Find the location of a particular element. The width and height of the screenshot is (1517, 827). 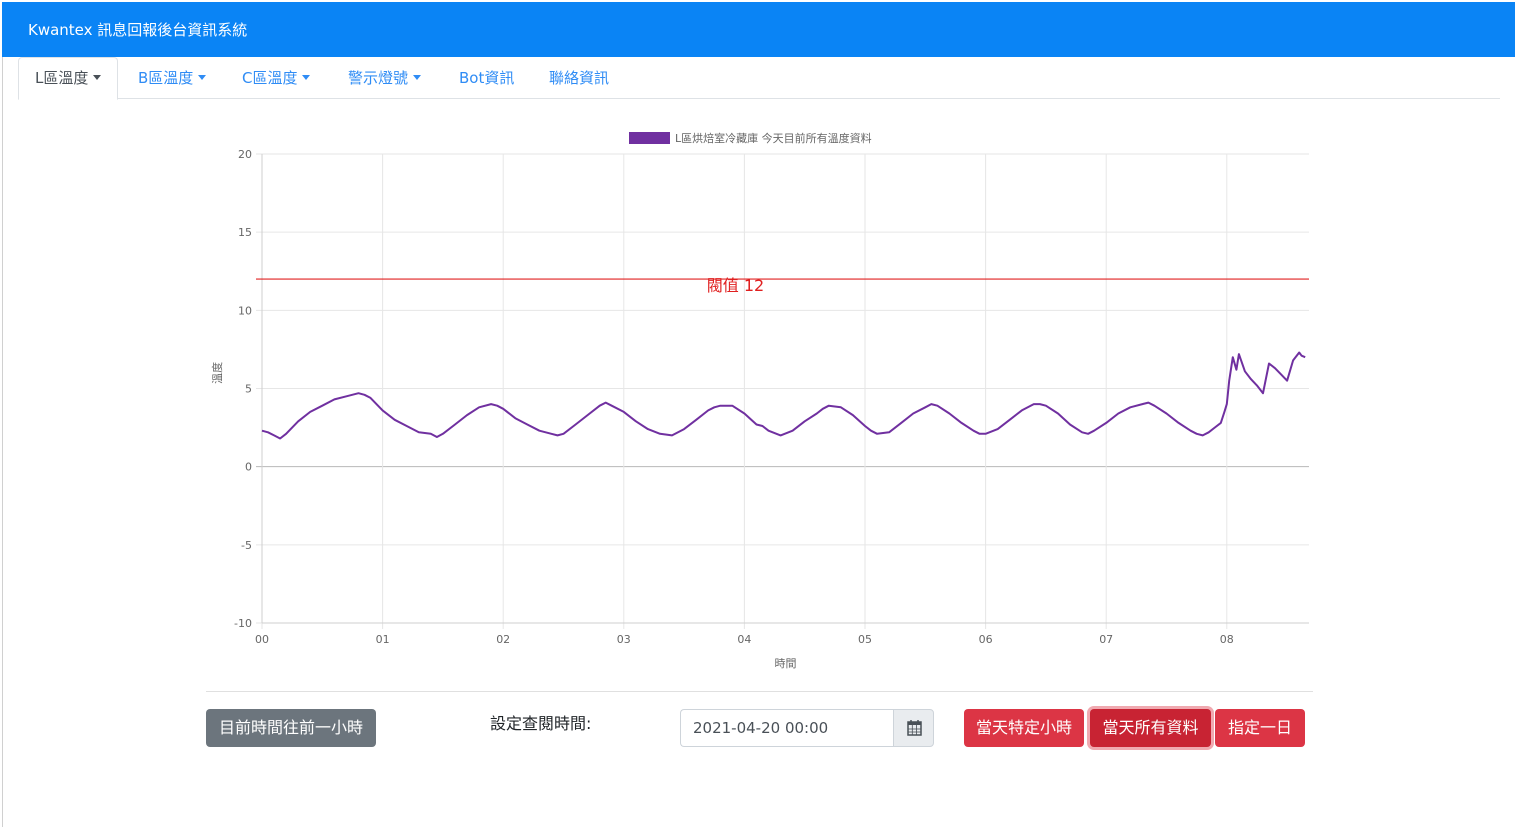

x-axis-title: 時間 is located at coordinates (786, 663).